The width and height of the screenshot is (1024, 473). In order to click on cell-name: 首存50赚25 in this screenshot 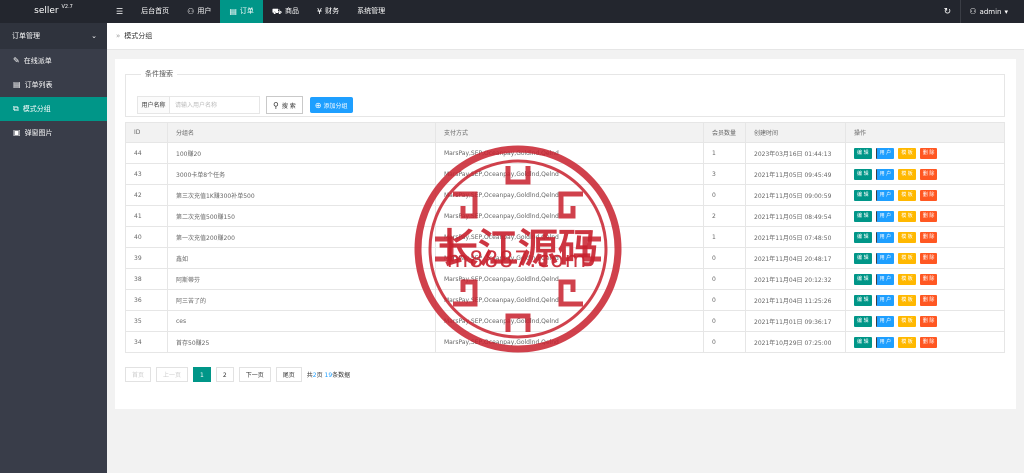, I will do `click(301, 342)`.